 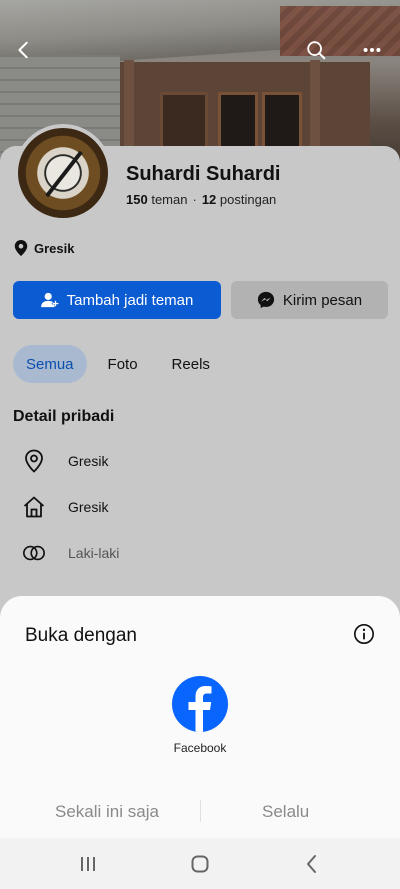 I want to click on home-button-icon, so click(x=200, y=864).